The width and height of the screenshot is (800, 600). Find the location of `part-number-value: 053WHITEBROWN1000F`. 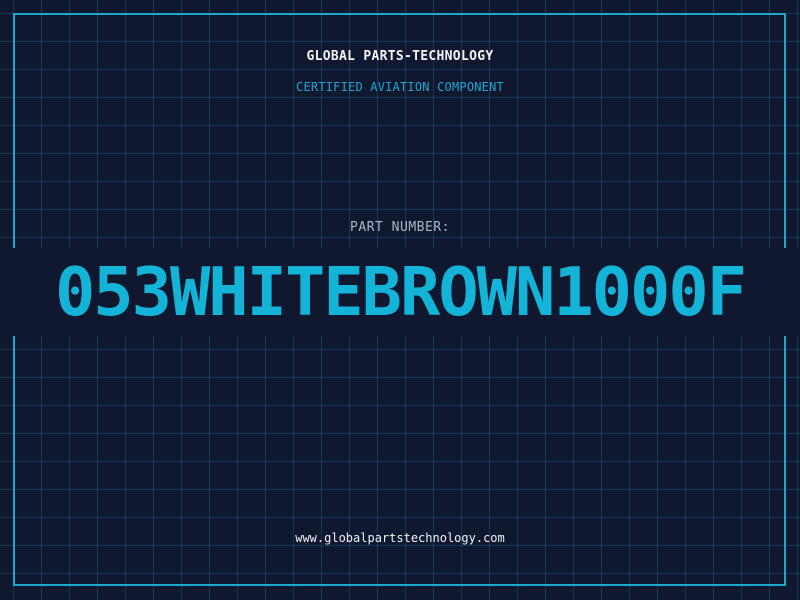

part-number-value: 053WHITEBROWN1000F is located at coordinates (400, 292).